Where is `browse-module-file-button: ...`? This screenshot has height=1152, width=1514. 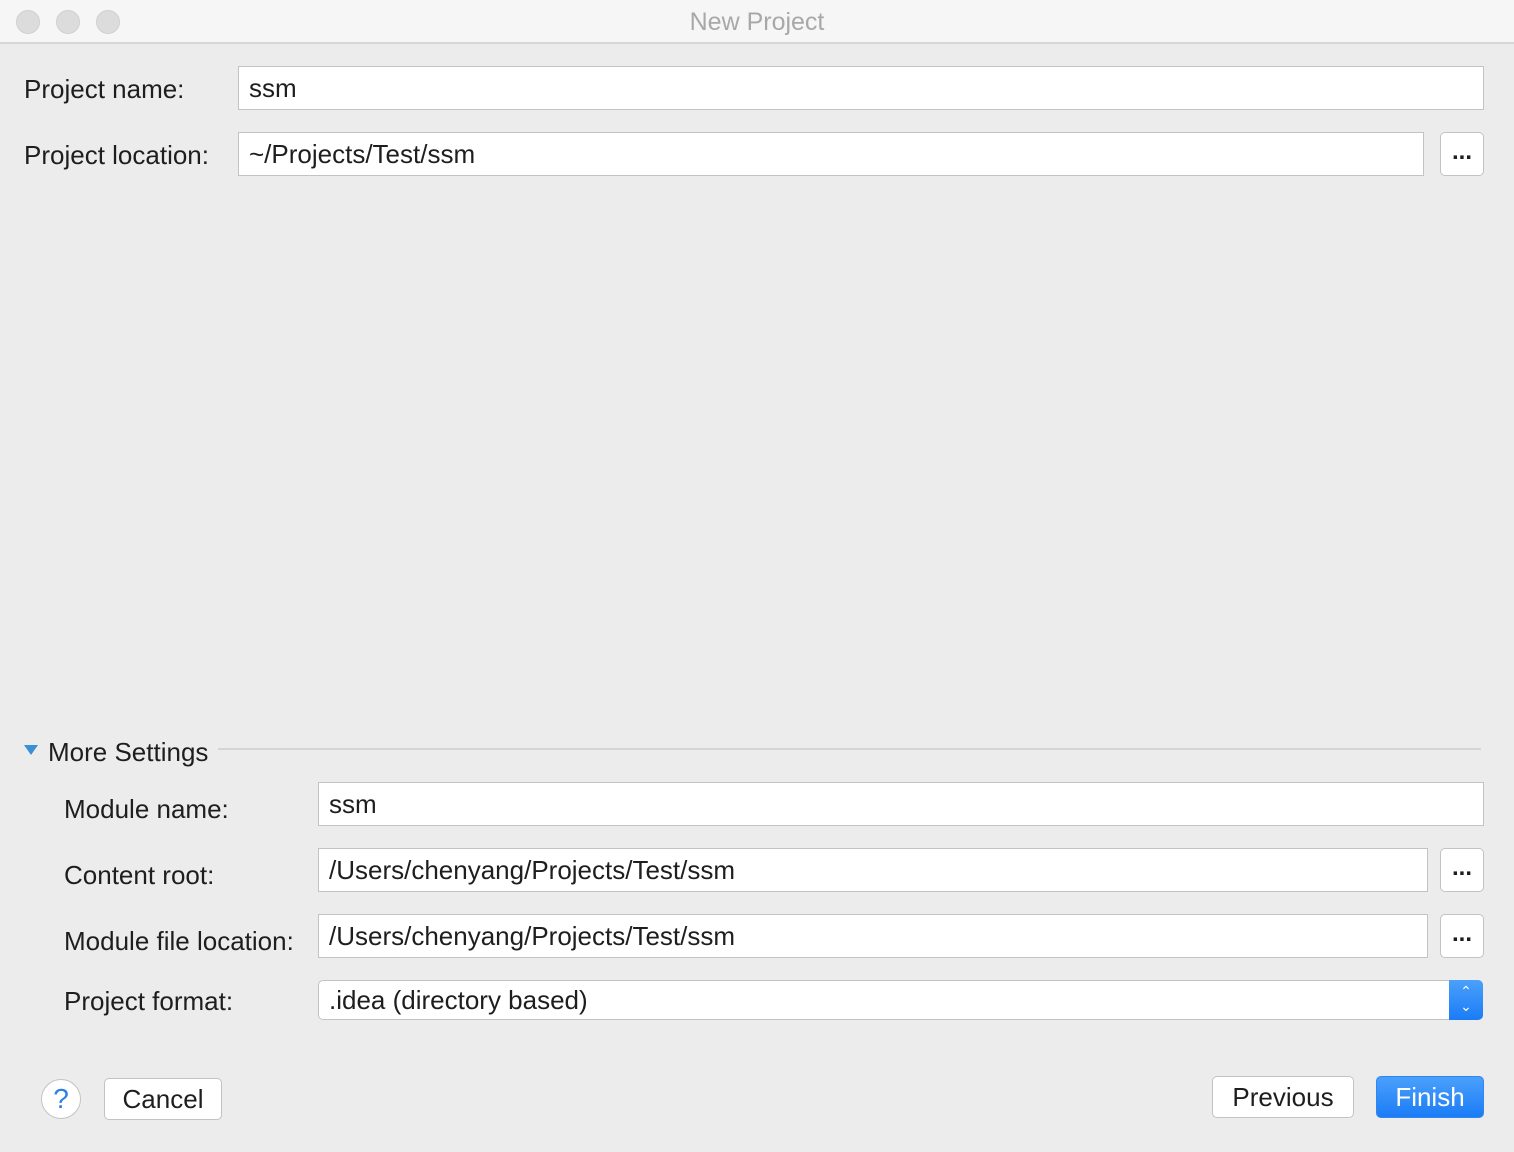
browse-module-file-button: ... is located at coordinates (1462, 936).